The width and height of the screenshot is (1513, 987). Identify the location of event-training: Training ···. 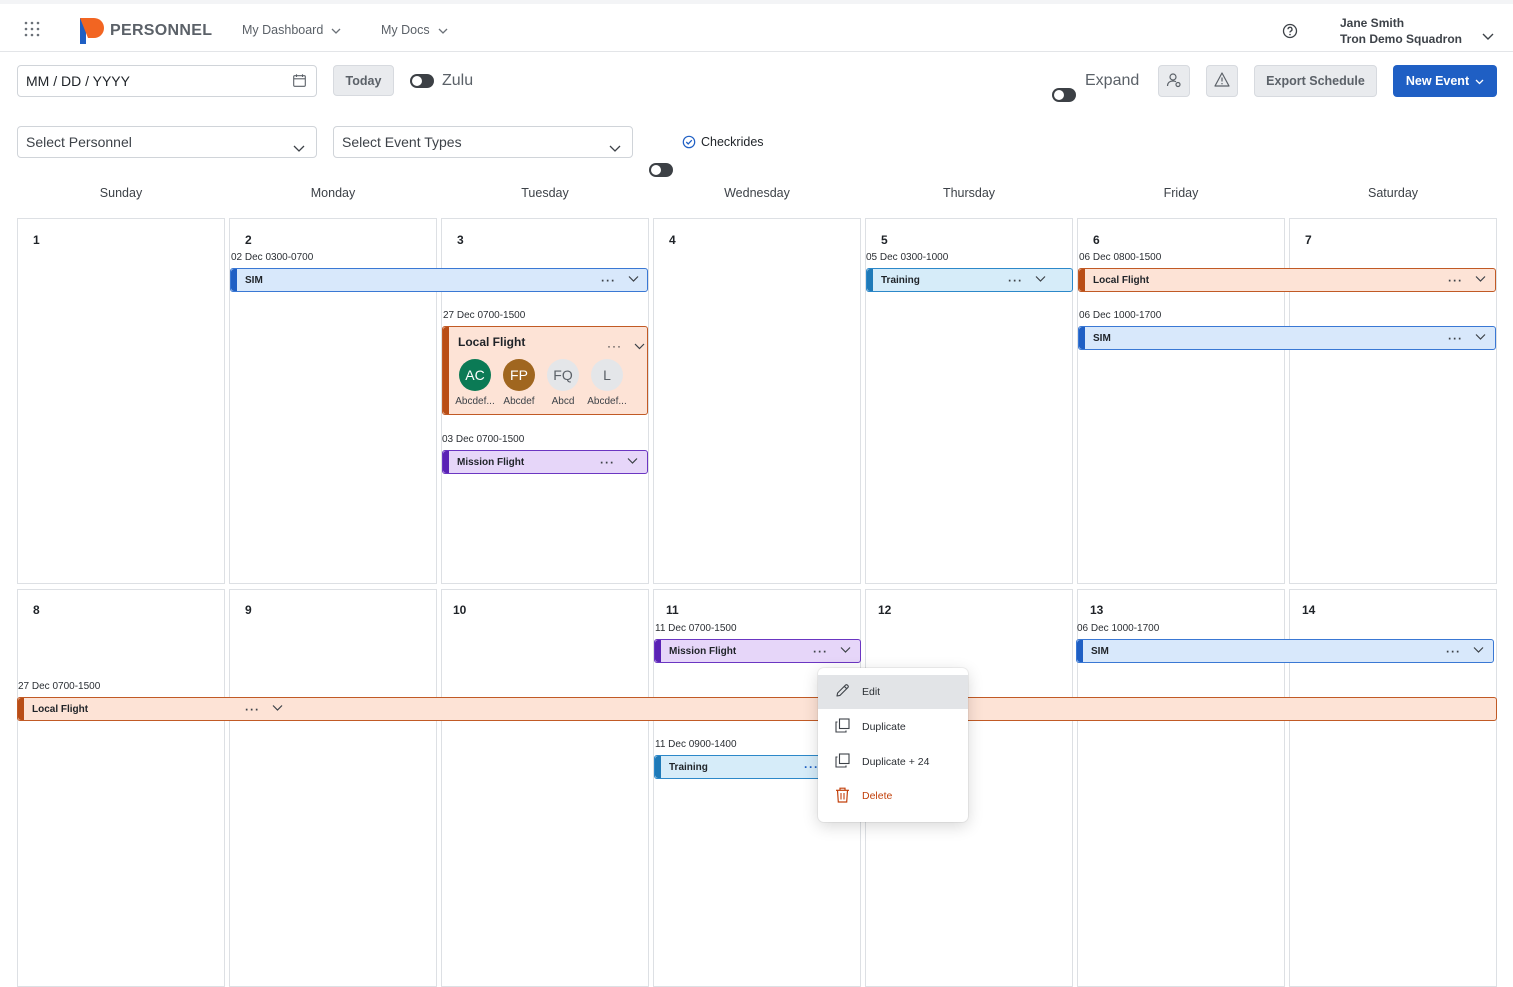
(969, 280).